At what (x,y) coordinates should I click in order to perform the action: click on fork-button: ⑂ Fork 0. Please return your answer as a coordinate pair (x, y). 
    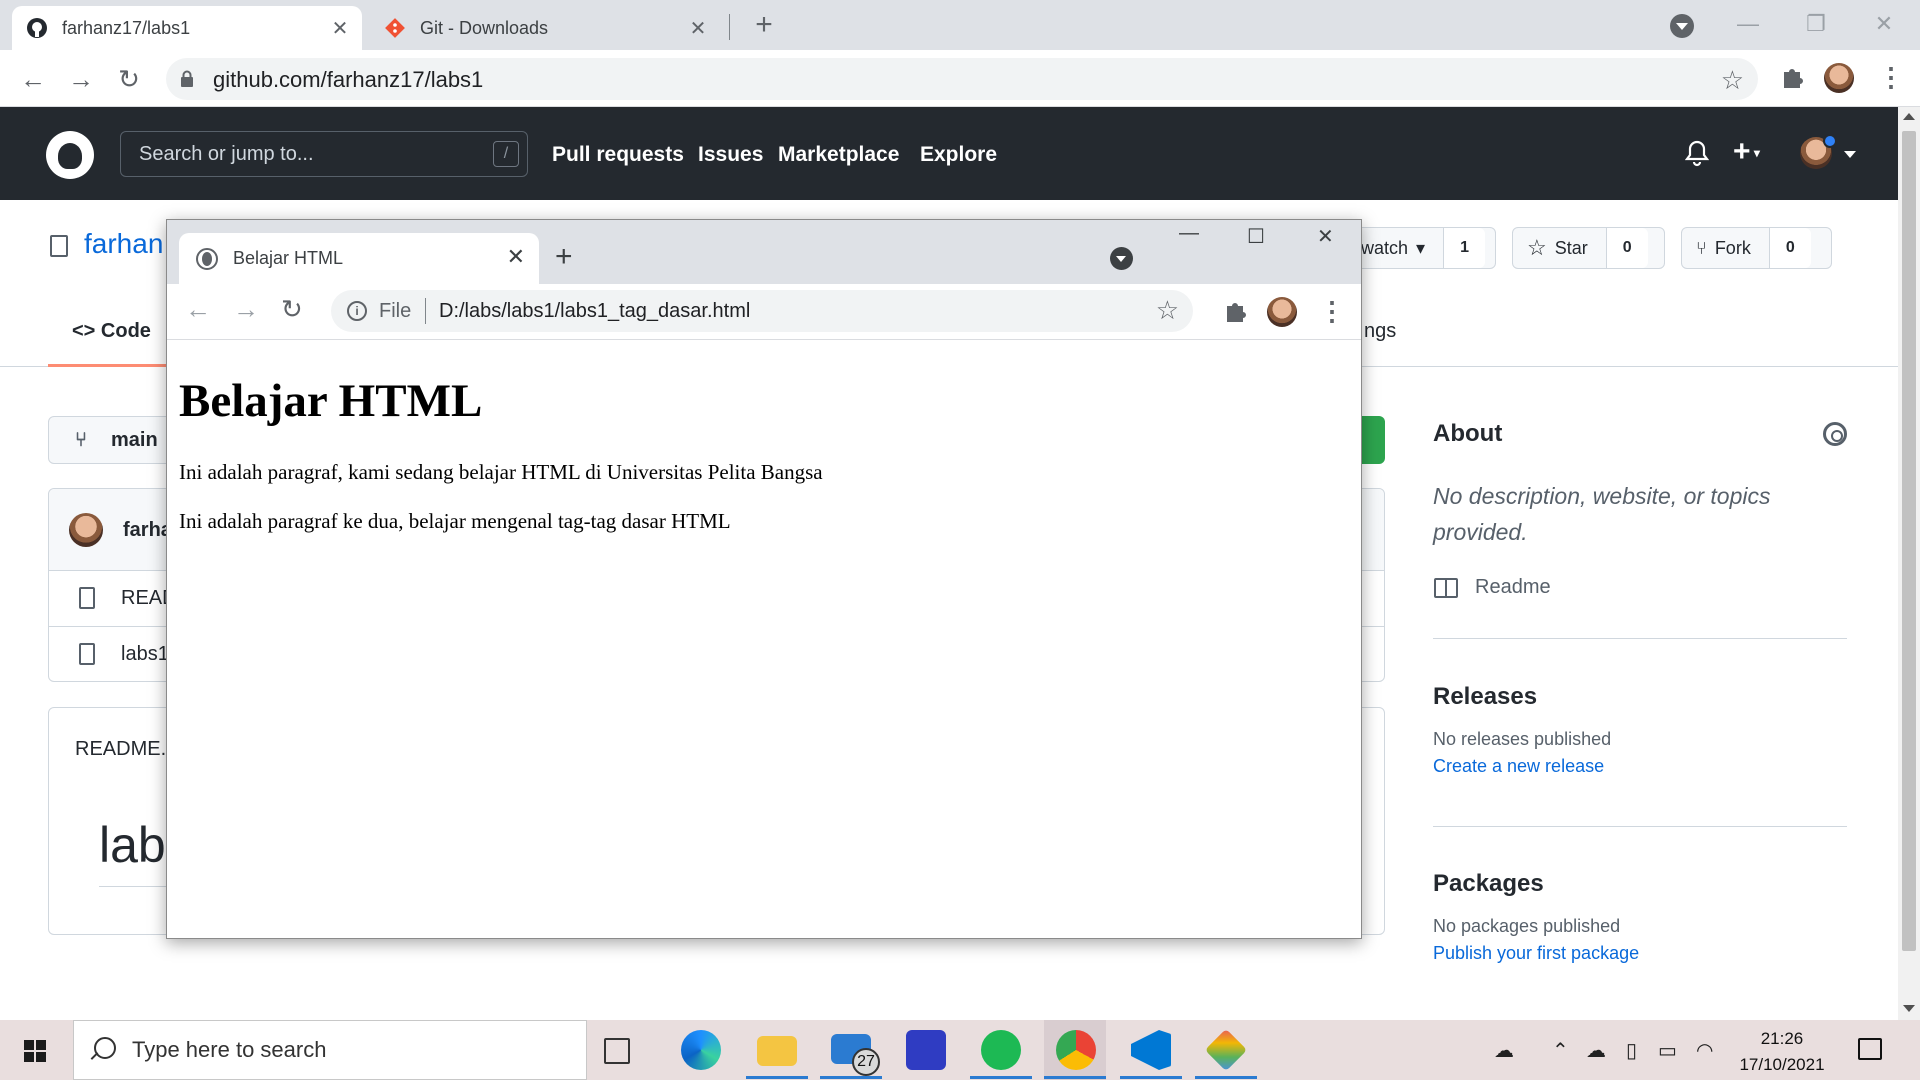
    Looking at the image, I should click on (1756, 248).